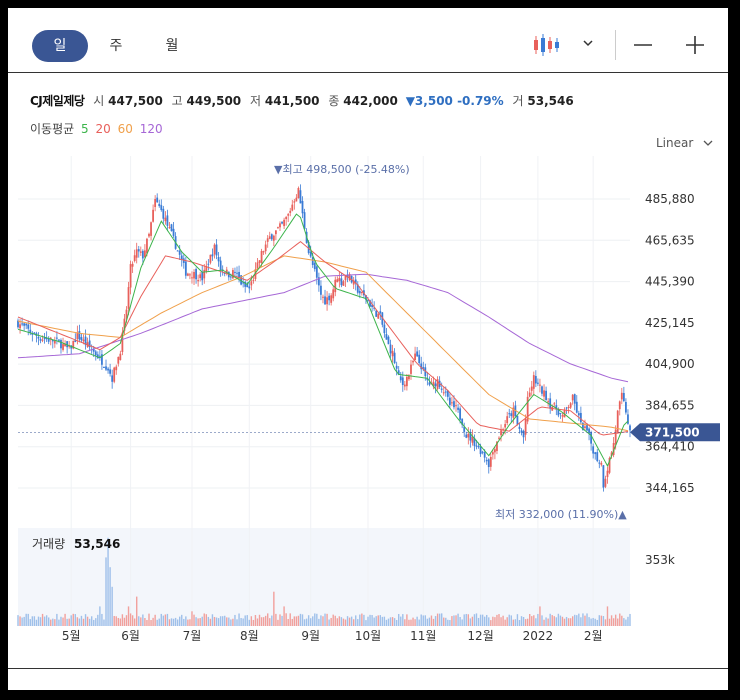  Describe the element at coordinates (368, 668) in the screenshot. I see `bottom-border` at that location.